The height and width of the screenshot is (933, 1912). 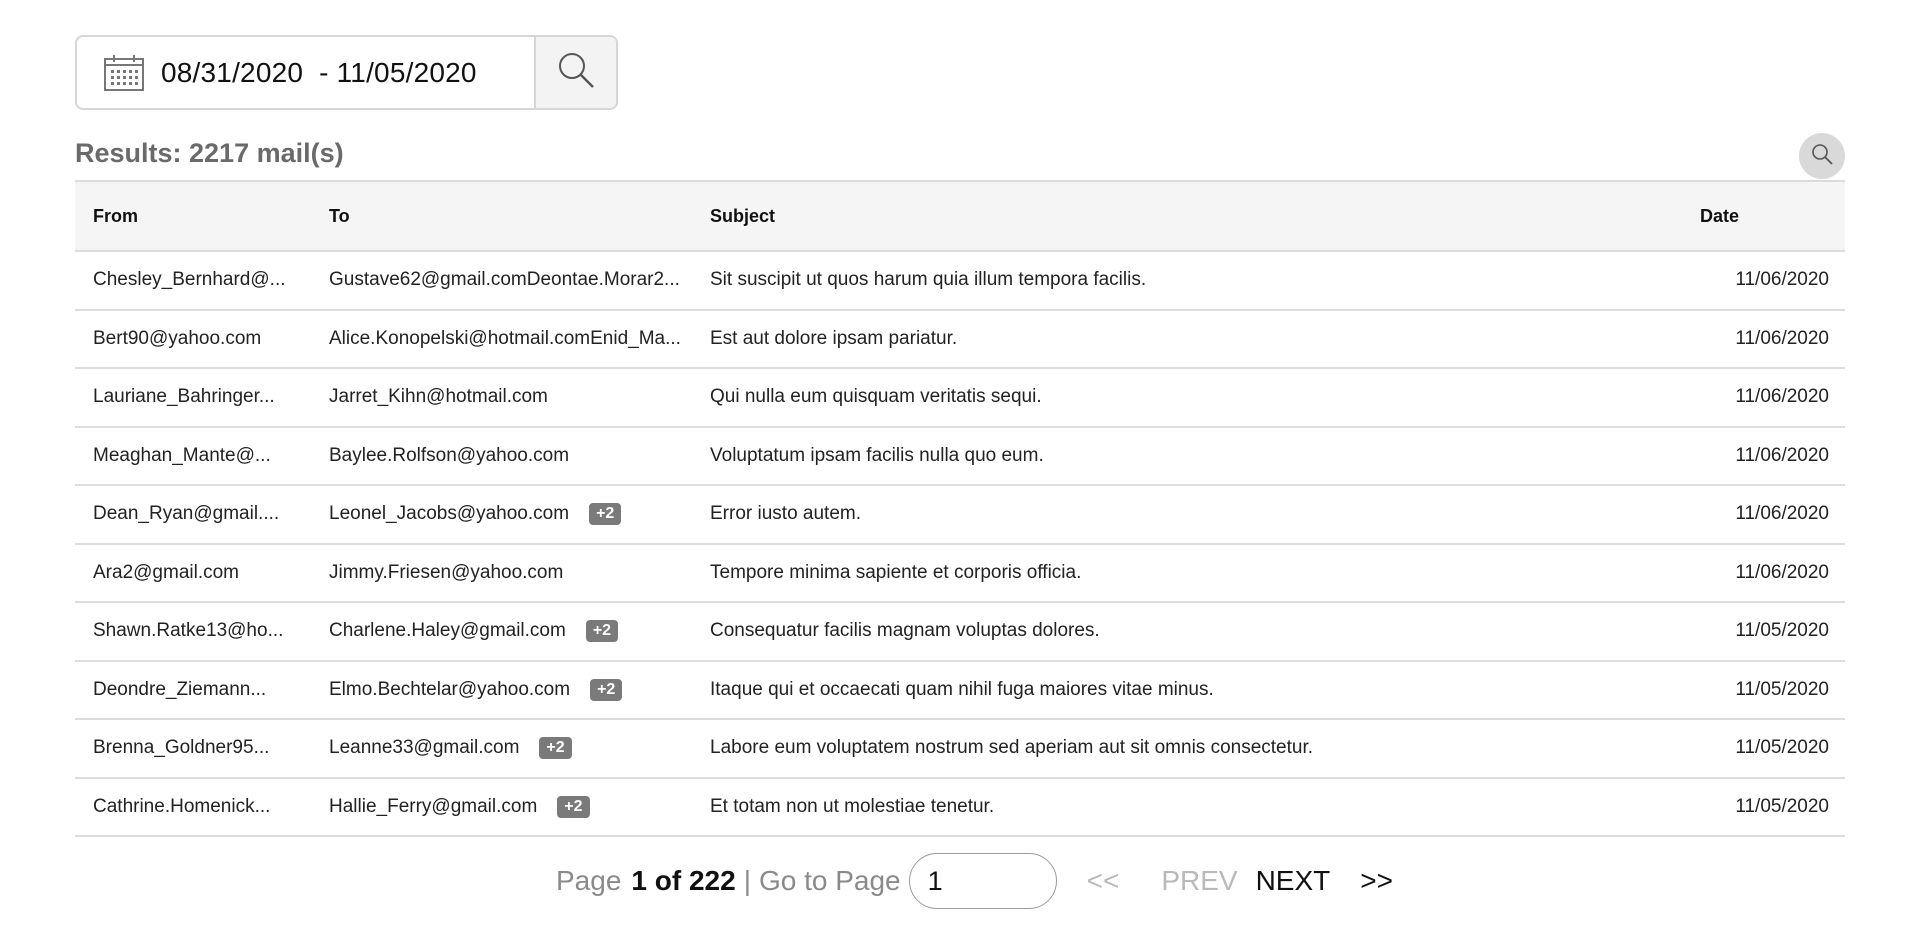 I want to click on table-search-button, so click(x=1822, y=156).